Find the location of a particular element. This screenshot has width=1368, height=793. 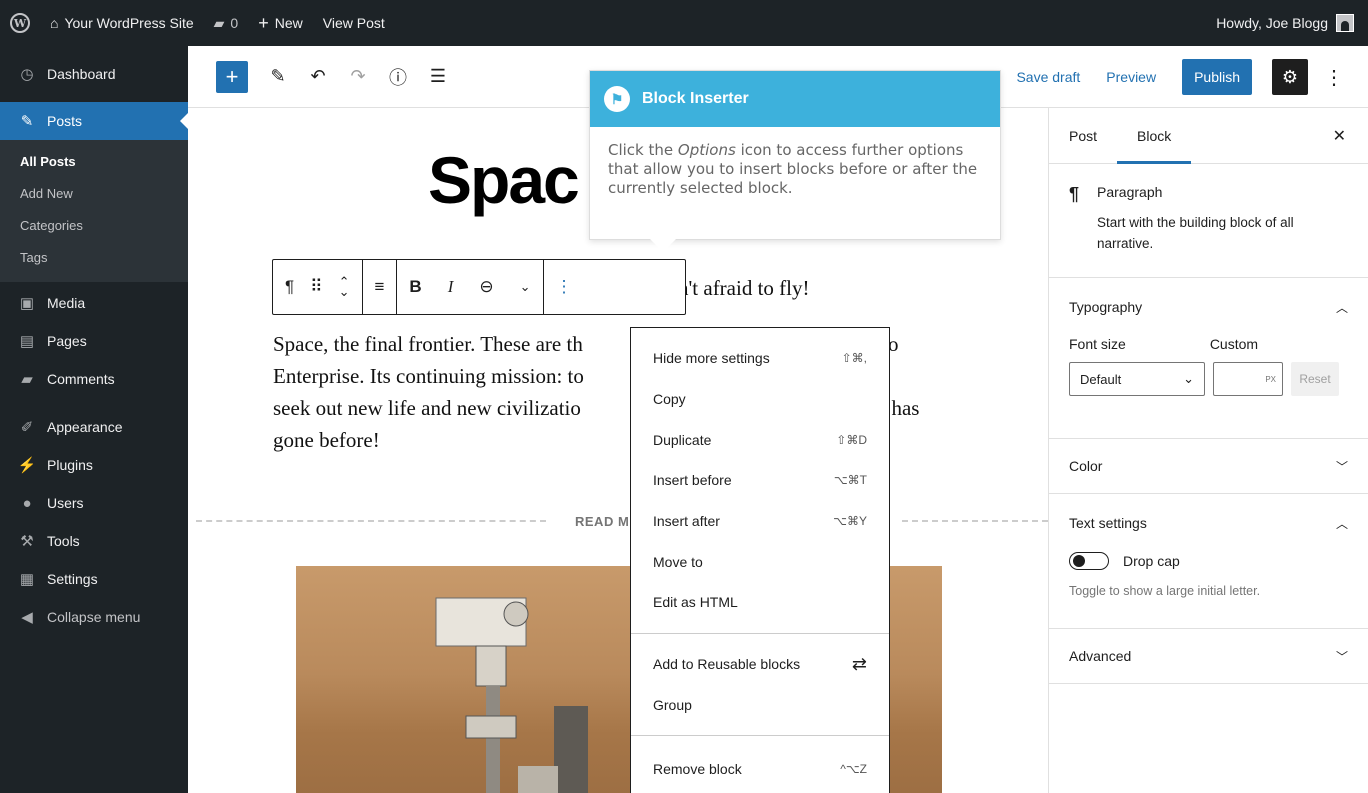

sidebar-item-pages: ▤ Pages is located at coordinates (94, 341).